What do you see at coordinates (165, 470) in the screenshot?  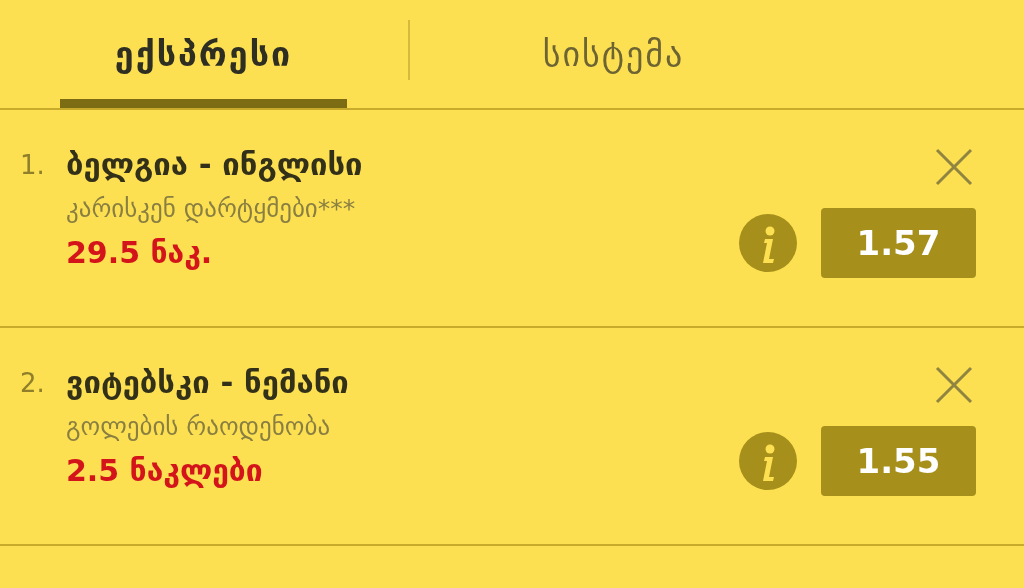 I see `bet-pick: 2.5 ნაკლები` at bounding box center [165, 470].